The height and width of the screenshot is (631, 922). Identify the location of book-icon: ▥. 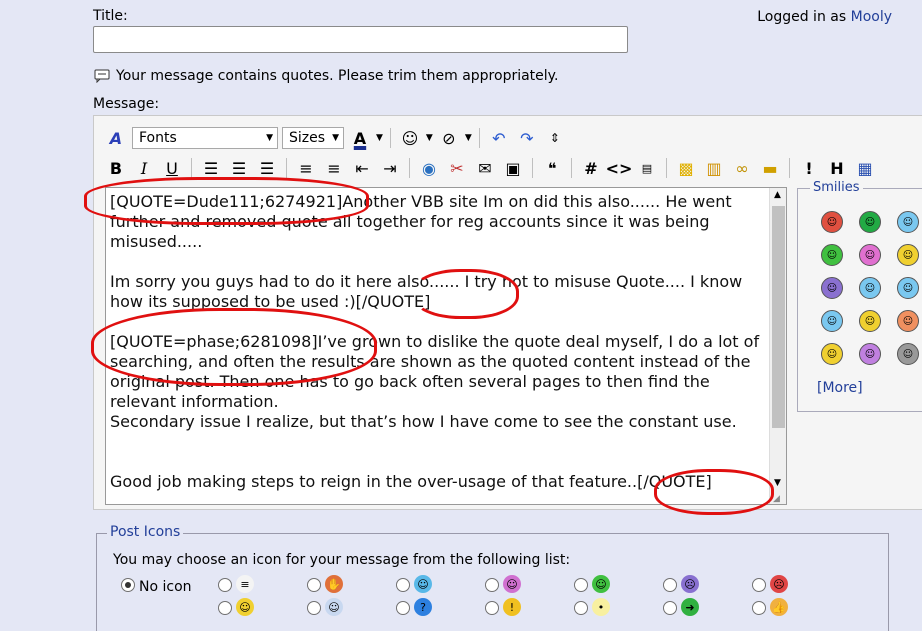
(714, 168).